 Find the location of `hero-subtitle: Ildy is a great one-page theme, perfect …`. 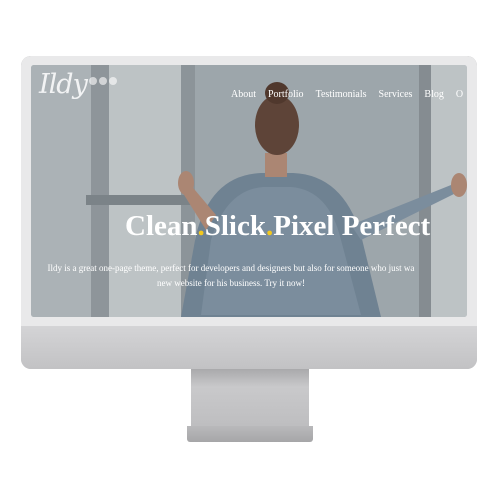

hero-subtitle: Ildy is a great one-page theme, perfect … is located at coordinates (236, 276).